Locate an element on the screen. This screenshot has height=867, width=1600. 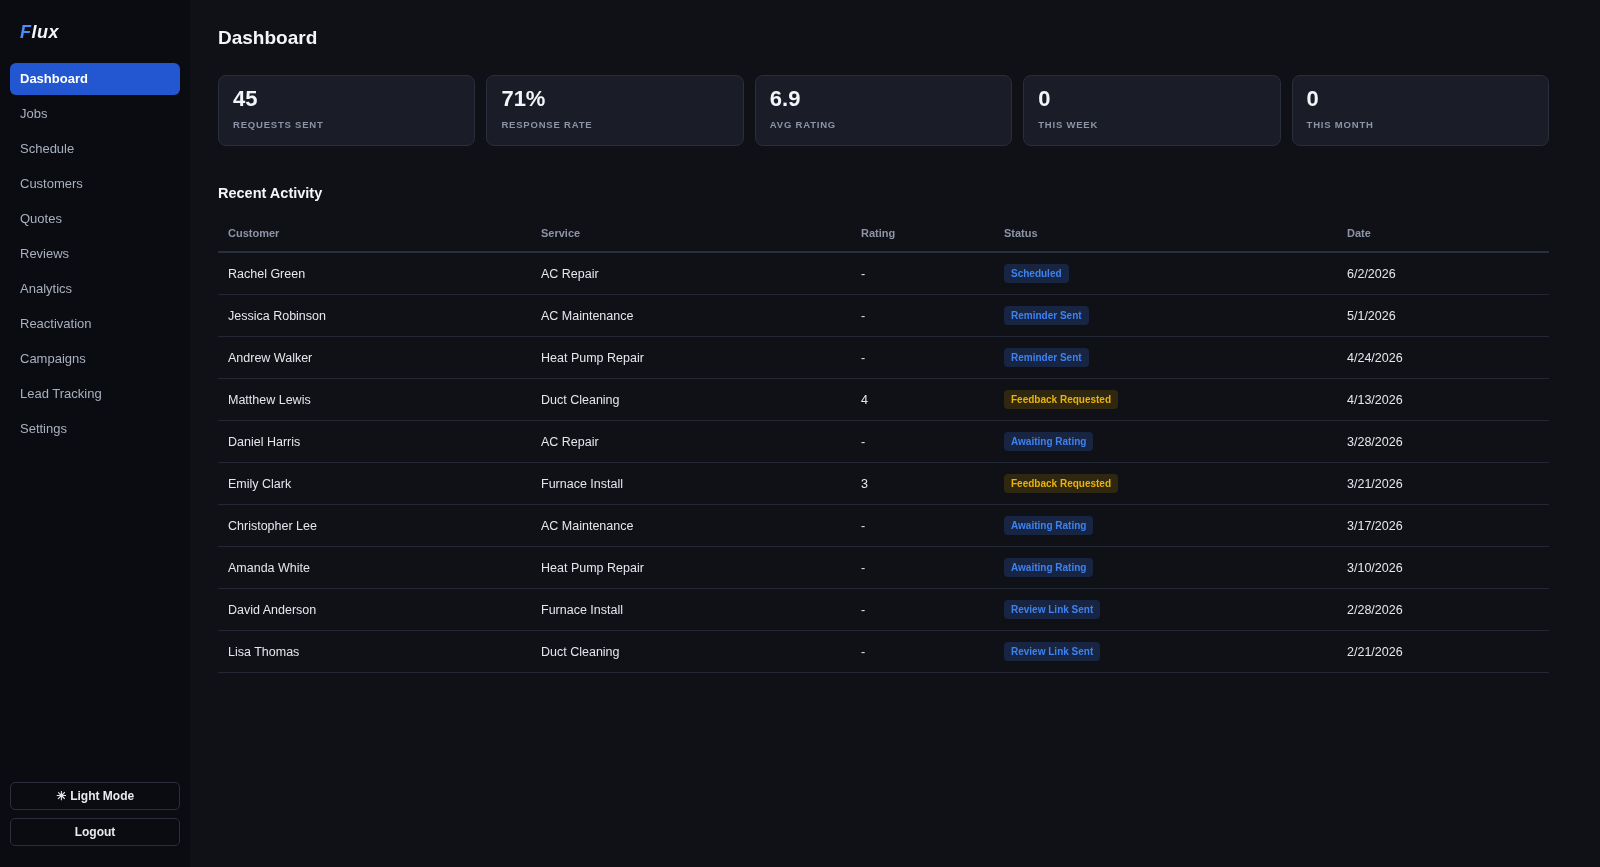
stat-value: 6.9 is located at coordinates (785, 99).